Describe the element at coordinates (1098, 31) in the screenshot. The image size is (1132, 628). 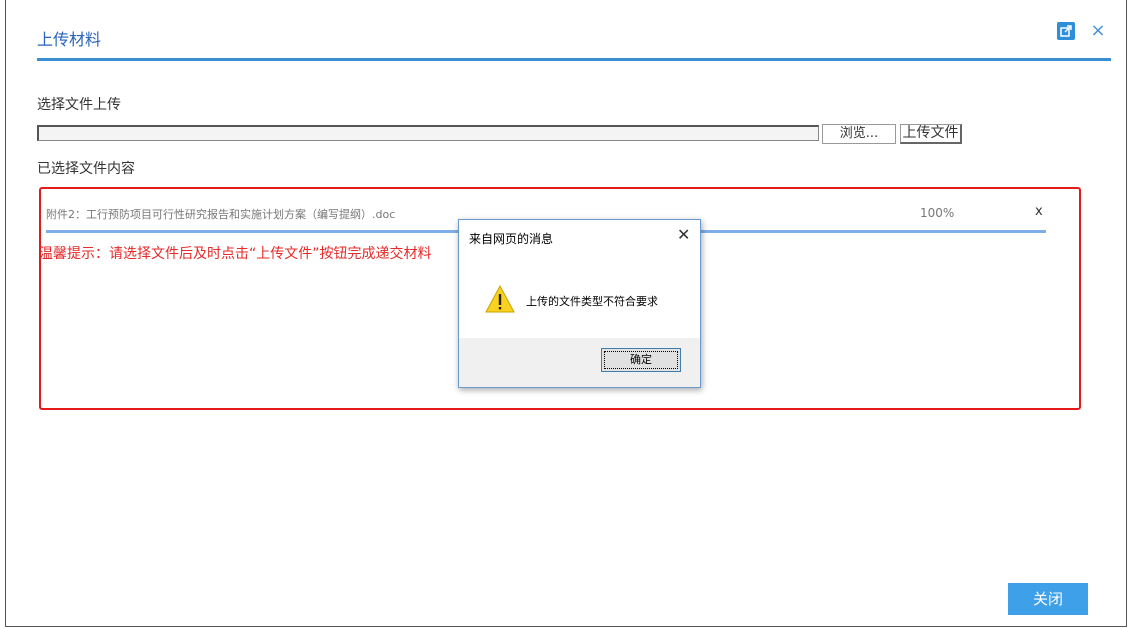
I see `window-close-icon: ×` at that location.